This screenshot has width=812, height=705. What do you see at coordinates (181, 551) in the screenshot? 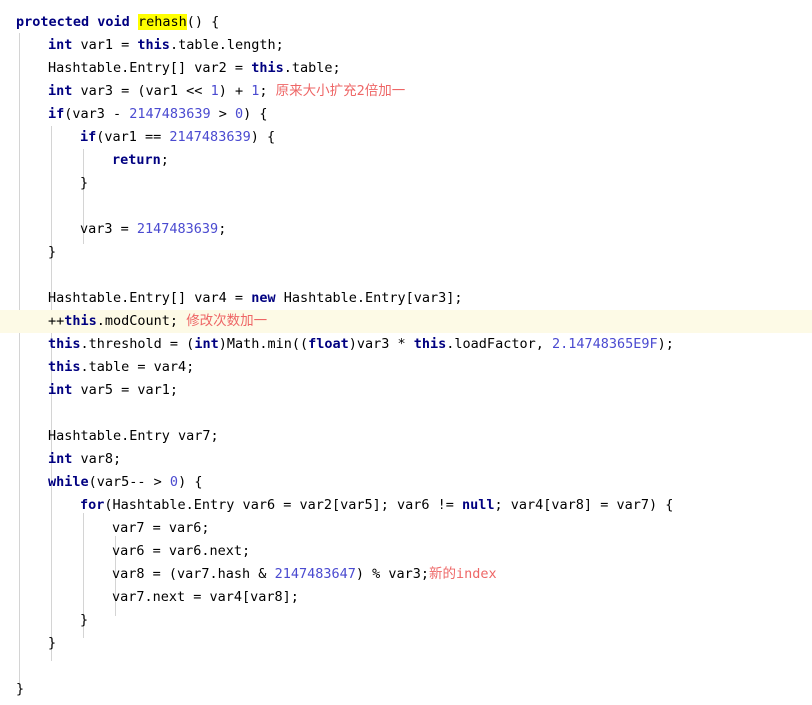
I see `token-plain: var6 = var6.next;` at bounding box center [181, 551].